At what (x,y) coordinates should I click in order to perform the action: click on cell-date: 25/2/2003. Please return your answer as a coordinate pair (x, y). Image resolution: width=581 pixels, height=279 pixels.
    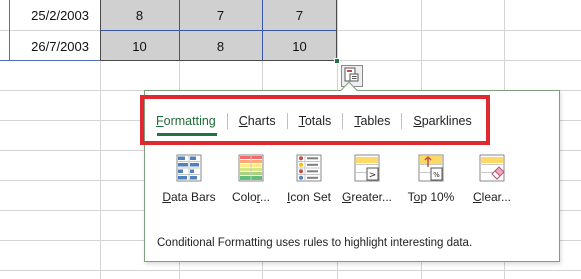
    Looking at the image, I should click on (50, 15).